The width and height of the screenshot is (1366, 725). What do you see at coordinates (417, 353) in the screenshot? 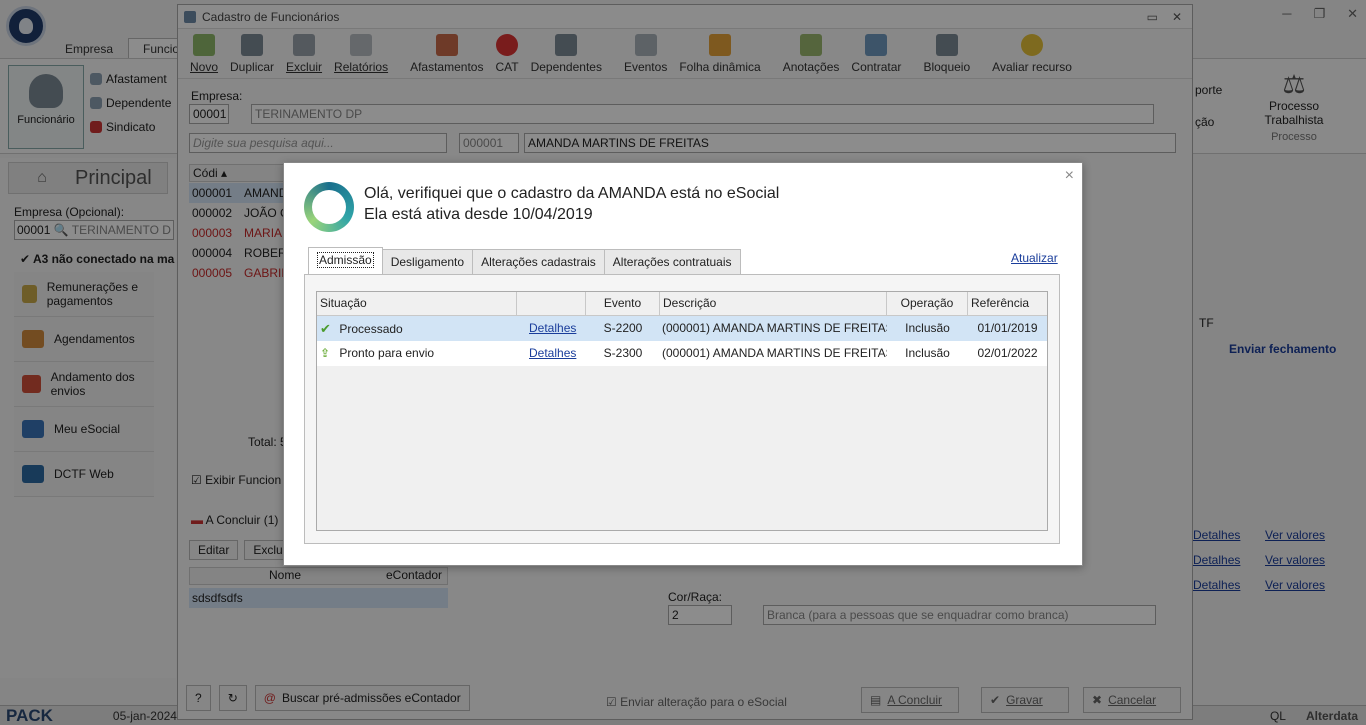
I see `cell-situacao: ⇪ Pronto para envio` at bounding box center [417, 353].